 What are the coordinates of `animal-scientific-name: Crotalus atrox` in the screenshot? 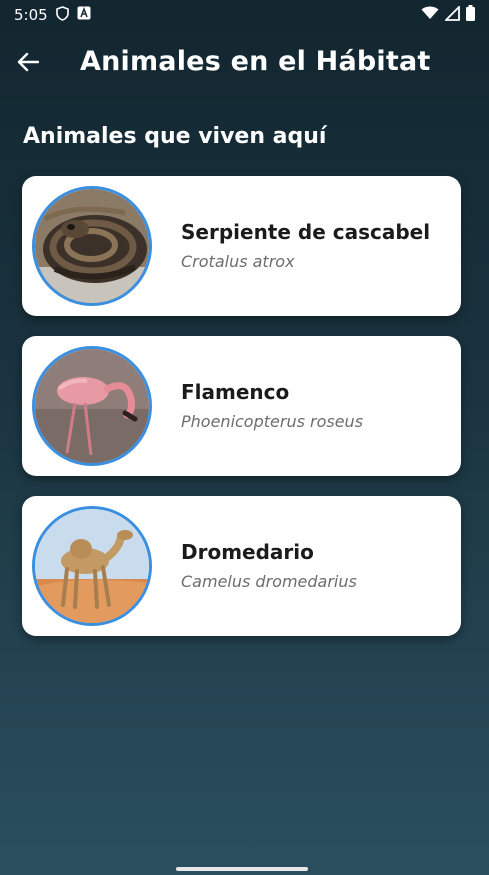 It's located at (238, 261).